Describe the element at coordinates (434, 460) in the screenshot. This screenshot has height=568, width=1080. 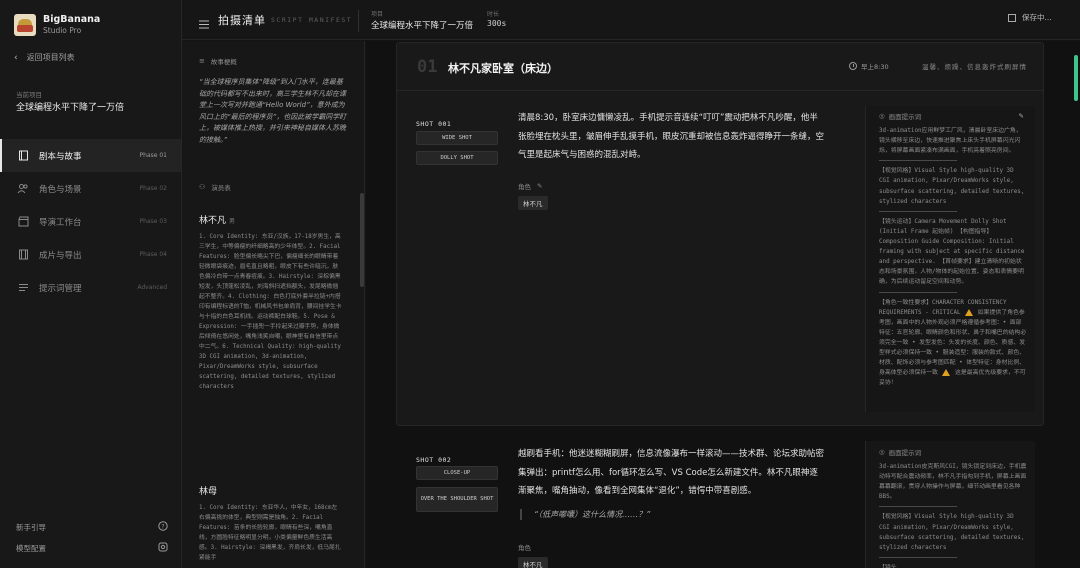
I see `shot-number: SHOT 002` at that location.